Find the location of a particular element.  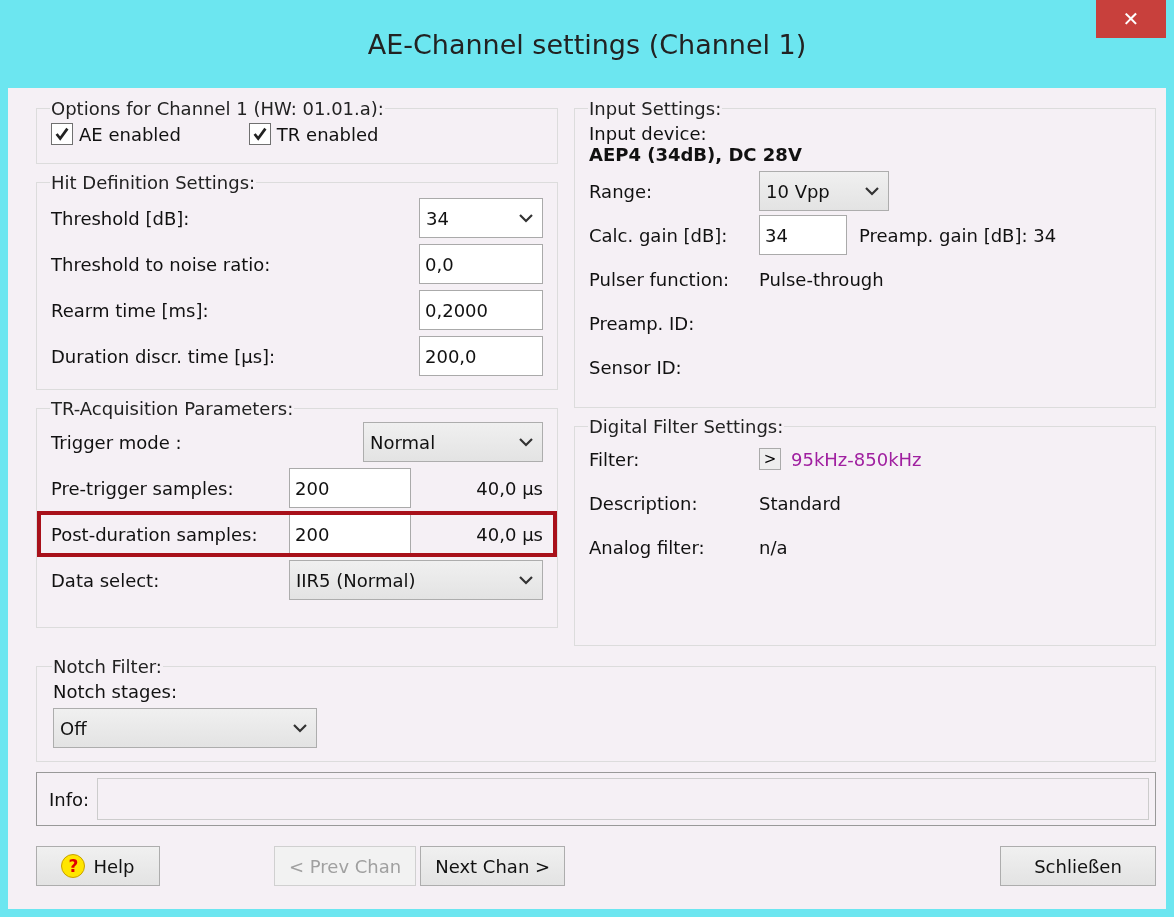

dropdown: IIR5 (Normal) is located at coordinates (416, 580).